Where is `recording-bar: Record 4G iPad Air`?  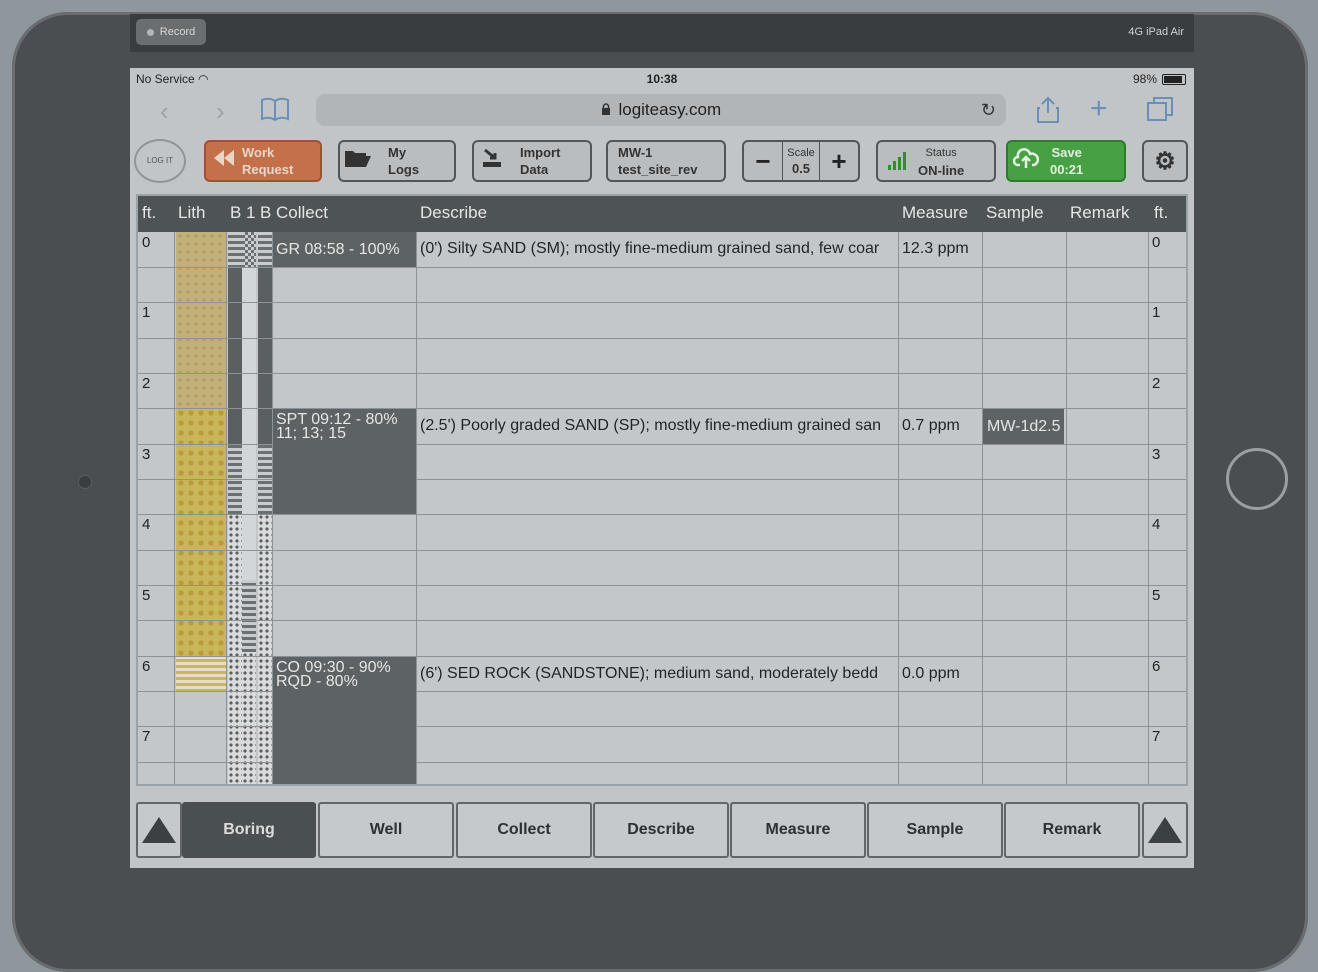 recording-bar: Record 4G iPad Air is located at coordinates (662, 33).